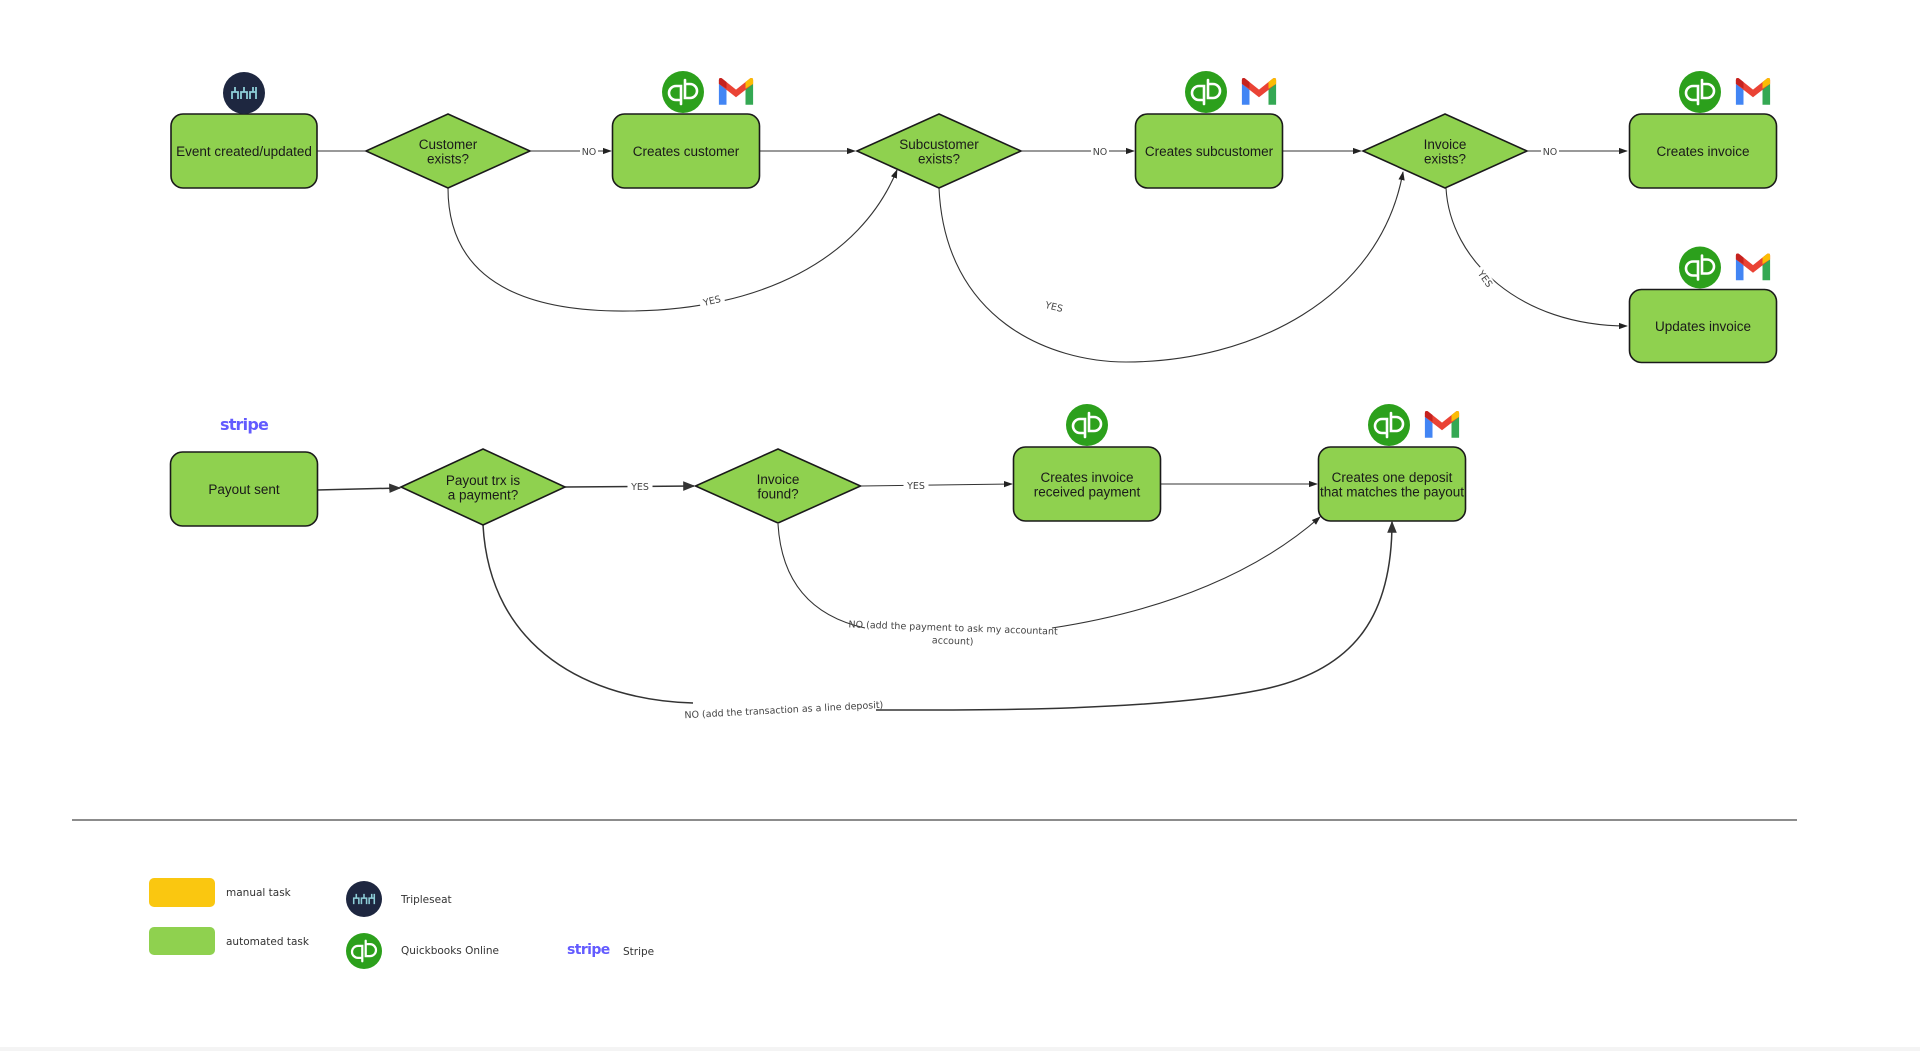  Describe the element at coordinates (259, 893) in the screenshot. I see `legend-label-manual: manual task` at that location.